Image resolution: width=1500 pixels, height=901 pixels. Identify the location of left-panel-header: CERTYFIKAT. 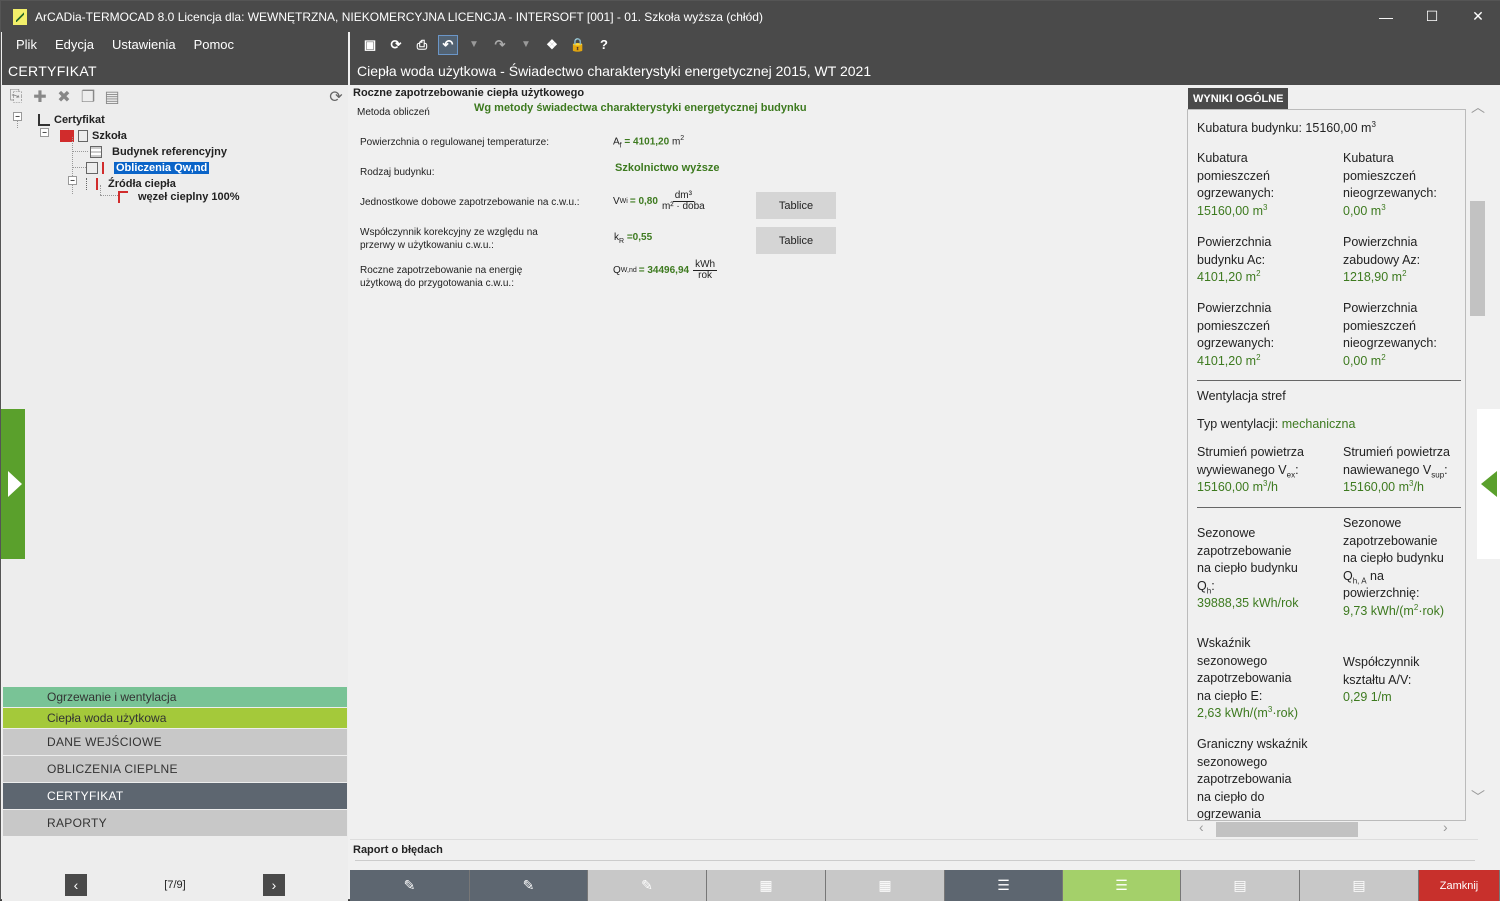
(175, 71).